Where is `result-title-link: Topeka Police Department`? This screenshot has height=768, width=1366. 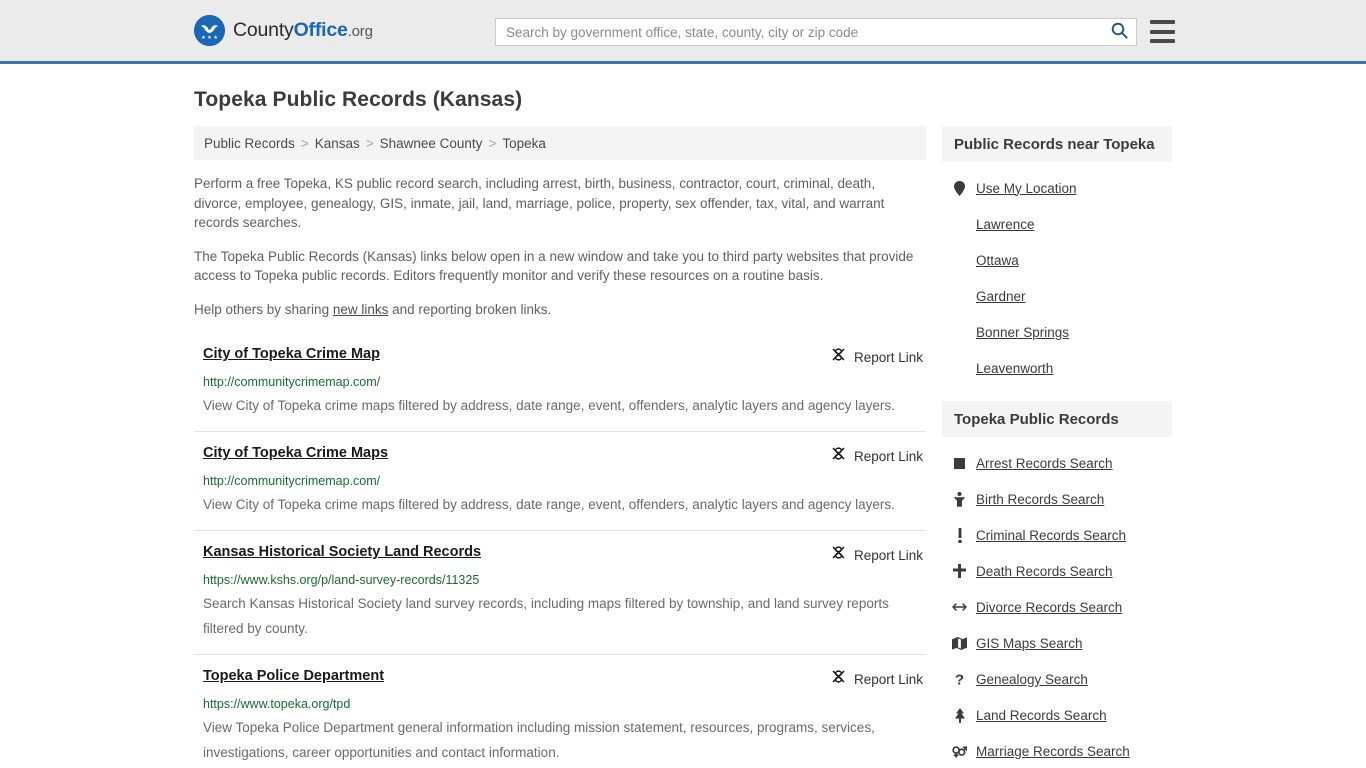
result-title-link: Topeka Police Department is located at coordinates (293, 676).